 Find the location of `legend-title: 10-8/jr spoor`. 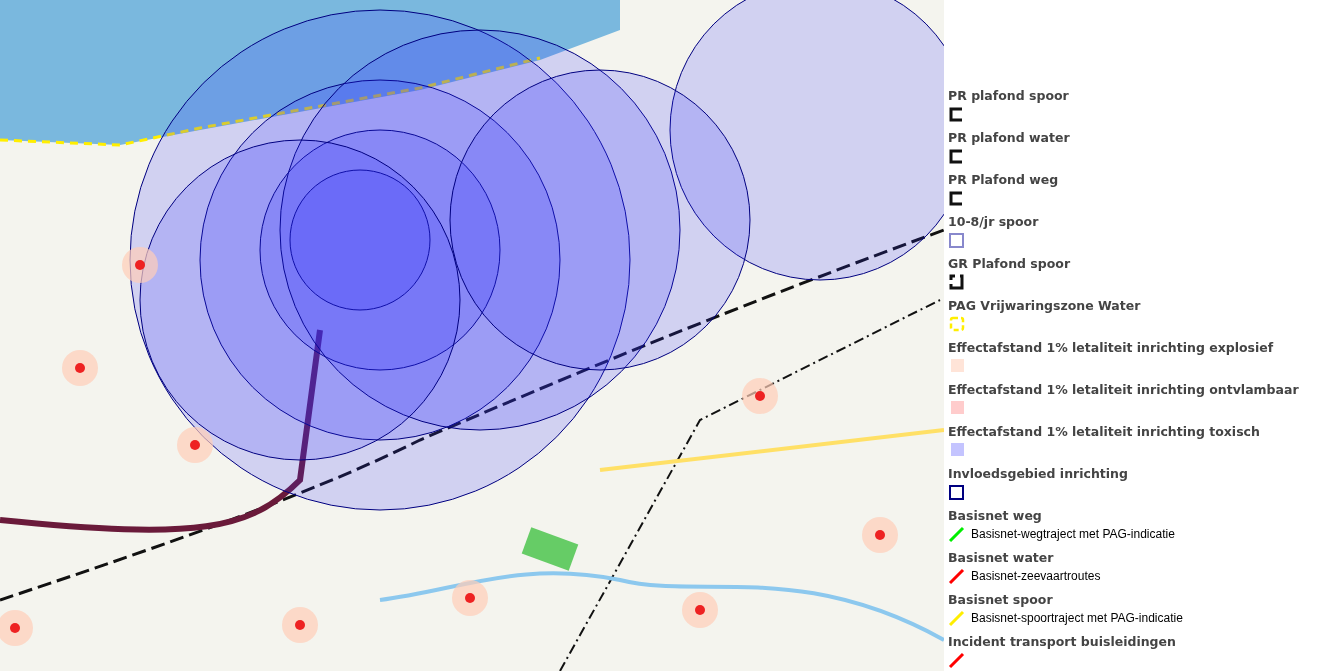

legend-title: 10-8/jr spoor is located at coordinates (993, 221).